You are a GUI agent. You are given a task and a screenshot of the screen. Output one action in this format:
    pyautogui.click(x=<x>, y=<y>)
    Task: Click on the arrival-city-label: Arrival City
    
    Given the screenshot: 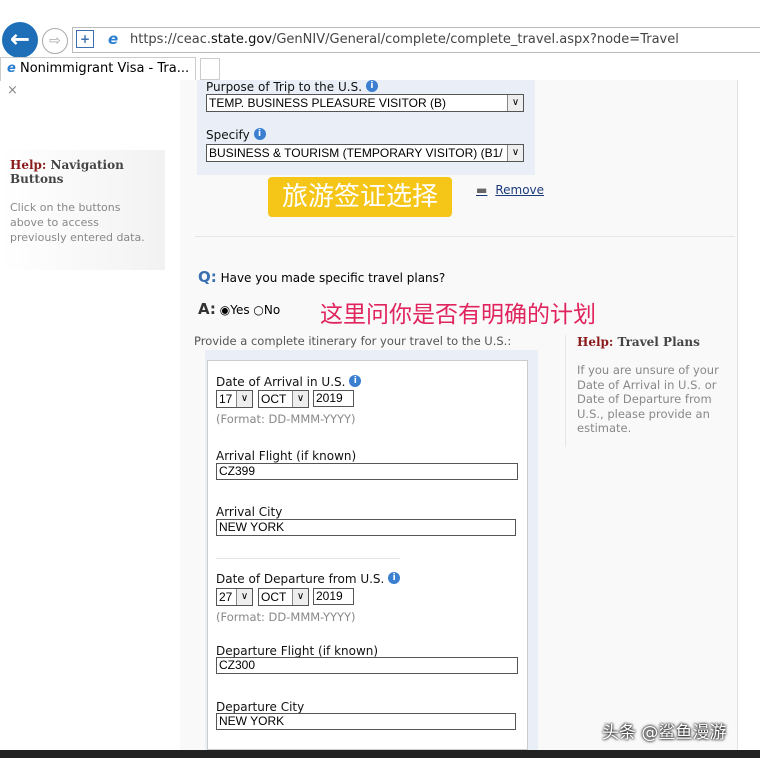 What is the action you would take?
    pyautogui.click(x=249, y=512)
    